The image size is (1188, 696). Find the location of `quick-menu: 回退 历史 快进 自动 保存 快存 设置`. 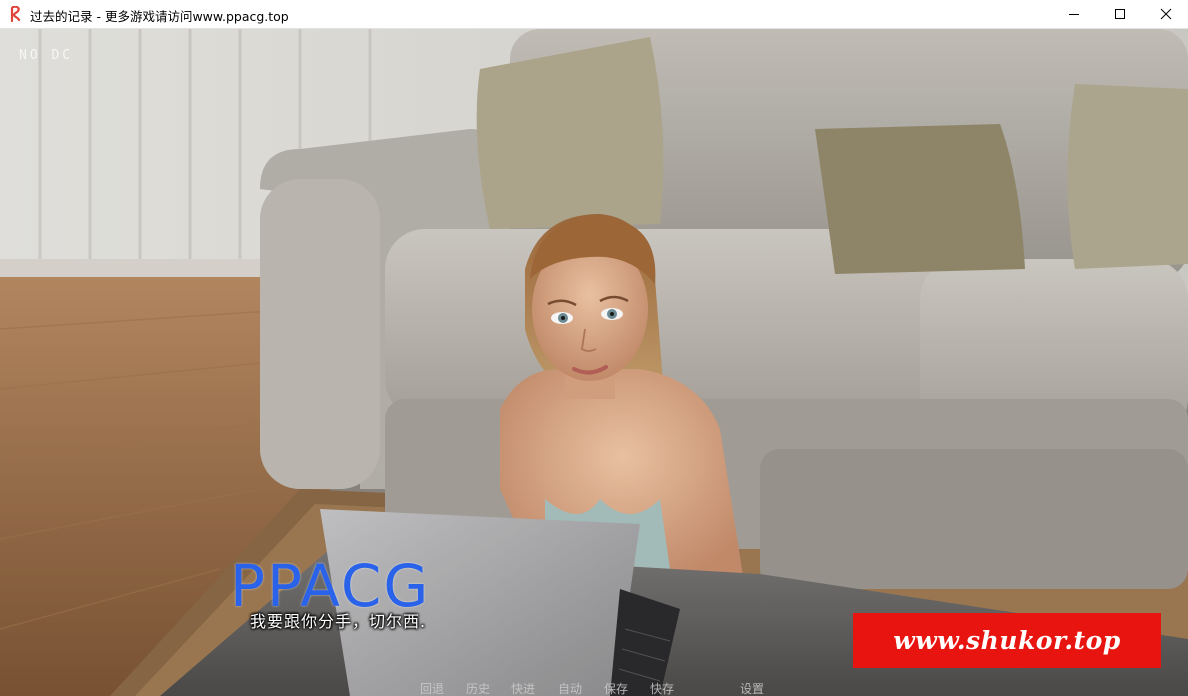

quick-menu: 回退 历史 快进 自动 保存 快存 设置 is located at coordinates (594, 688).